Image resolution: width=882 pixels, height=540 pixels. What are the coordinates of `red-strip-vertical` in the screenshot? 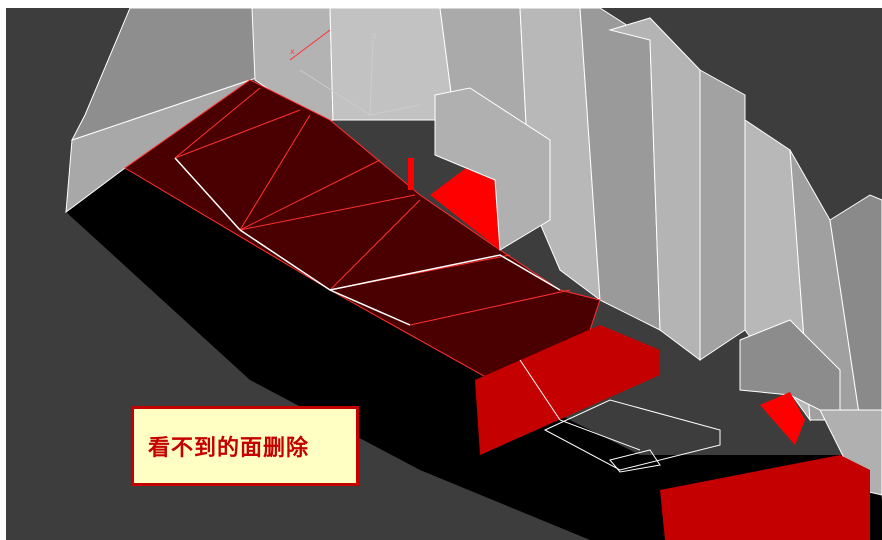 It's located at (411, 174).